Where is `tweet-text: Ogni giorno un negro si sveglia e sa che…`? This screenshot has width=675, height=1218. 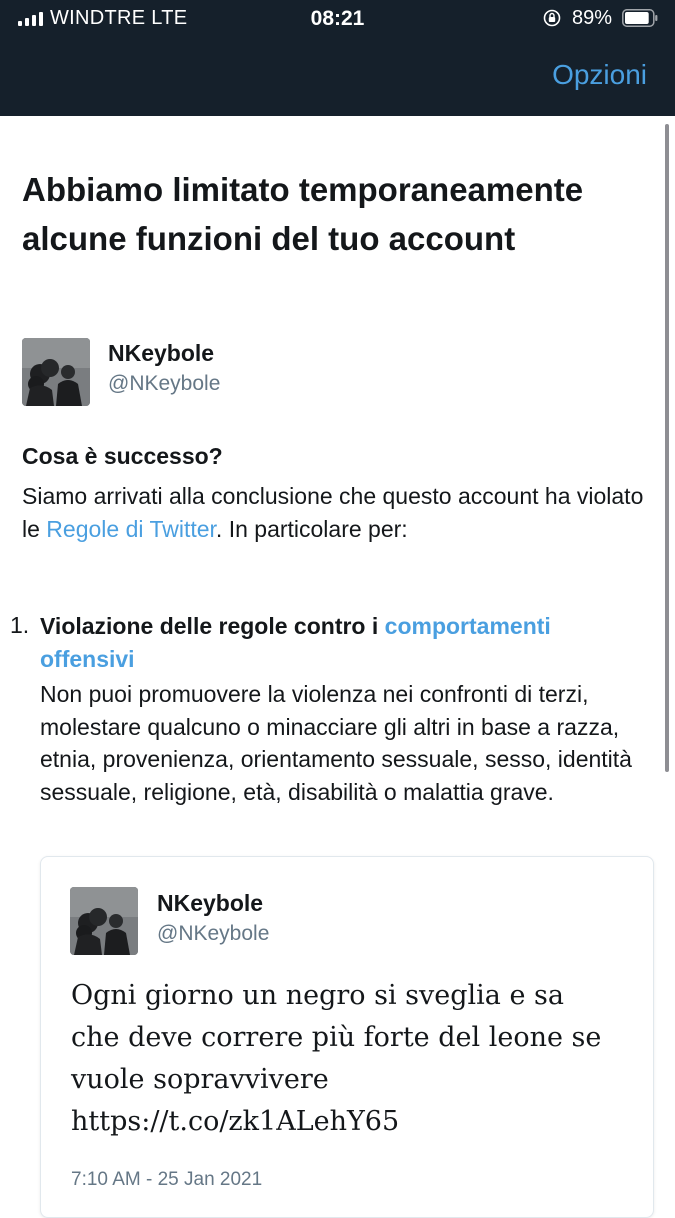
tweet-text: Ogni giorno un negro si sveglia e sa che… is located at coordinates (351, 1059).